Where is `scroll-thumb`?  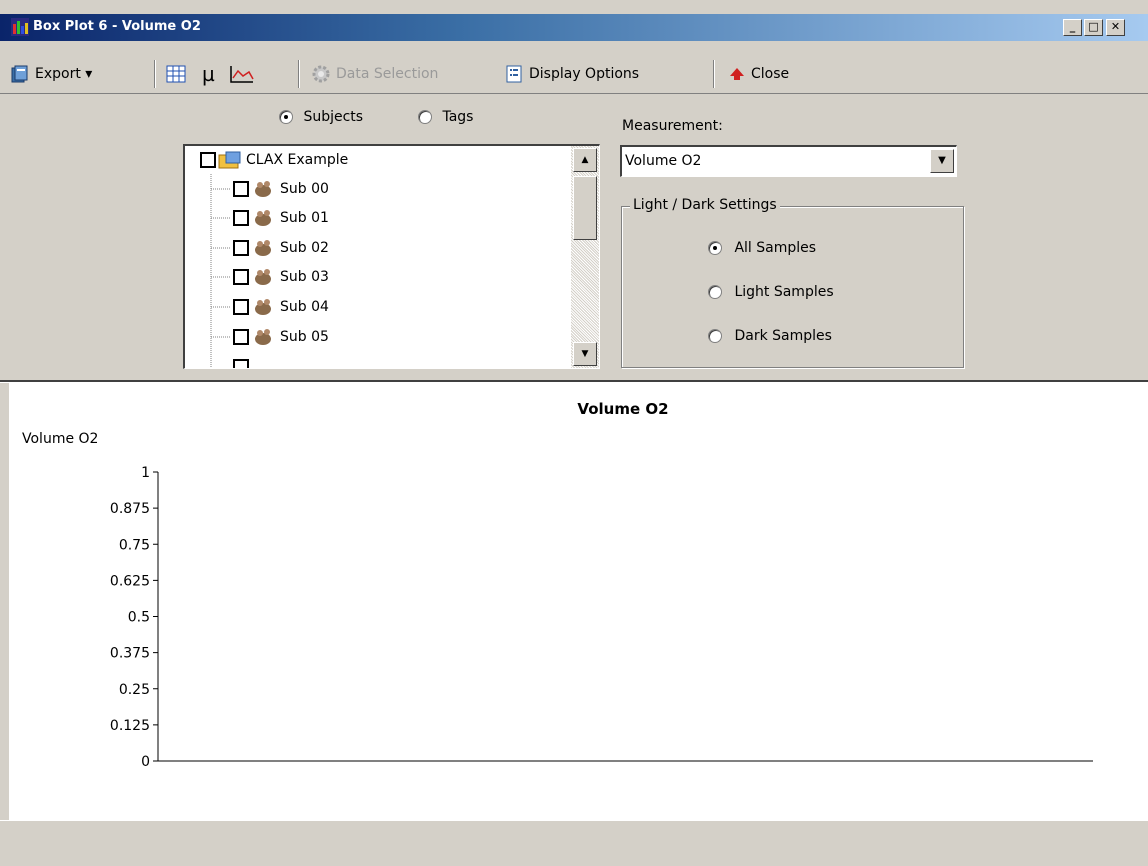 scroll-thumb is located at coordinates (585, 208).